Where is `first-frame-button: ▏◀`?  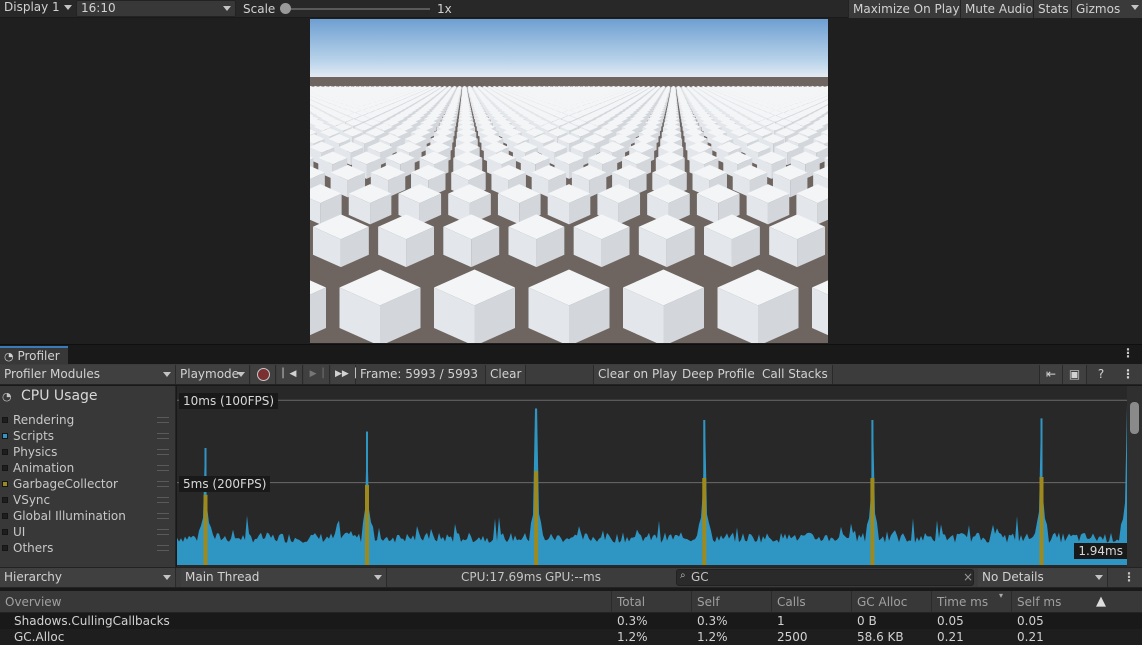
first-frame-button: ▏◀ is located at coordinates (290, 374).